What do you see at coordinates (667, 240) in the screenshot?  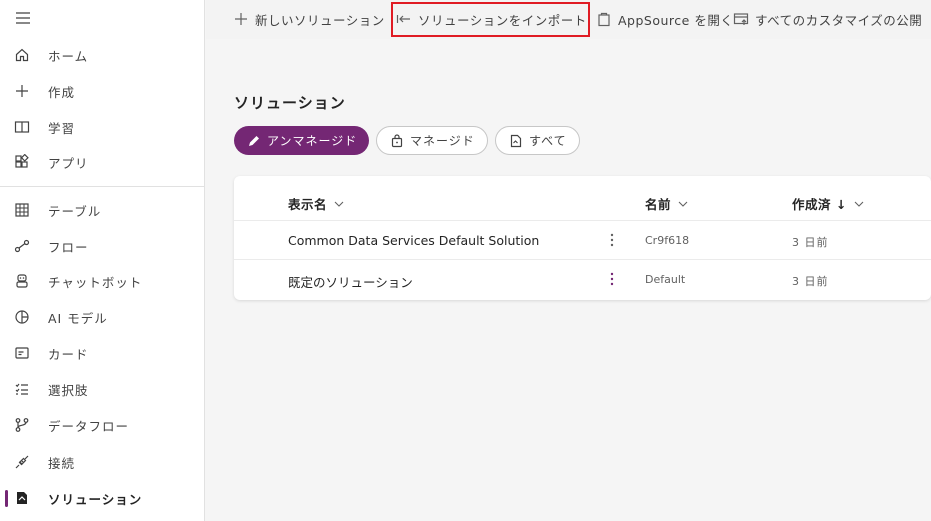 I see `row-name: Cr9f618` at bounding box center [667, 240].